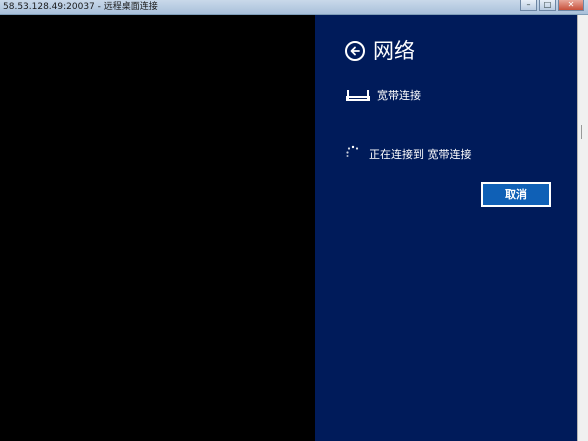 The image size is (588, 441). What do you see at coordinates (547, 5) in the screenshot?
I see `maximize-icon: □` at bounding box center [547, 5].